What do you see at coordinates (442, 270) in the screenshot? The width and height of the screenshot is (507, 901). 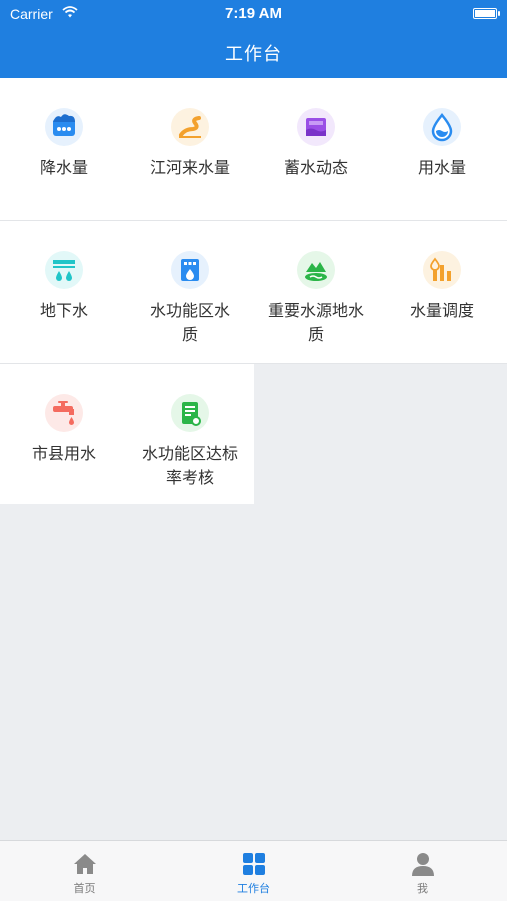 I see `water-dispatch-icon` at bounding box center [442, 270].